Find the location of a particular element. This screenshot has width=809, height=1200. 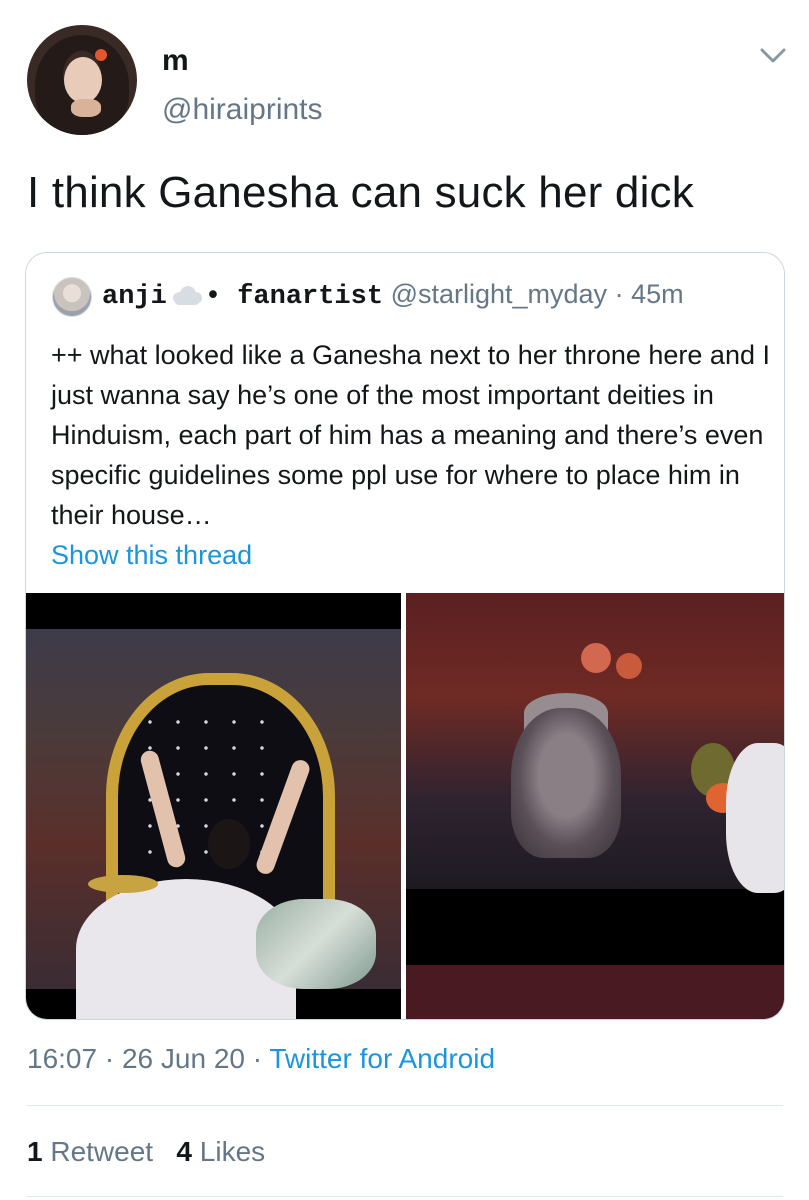

ganesha-statue is located at coordinates (566, 783).